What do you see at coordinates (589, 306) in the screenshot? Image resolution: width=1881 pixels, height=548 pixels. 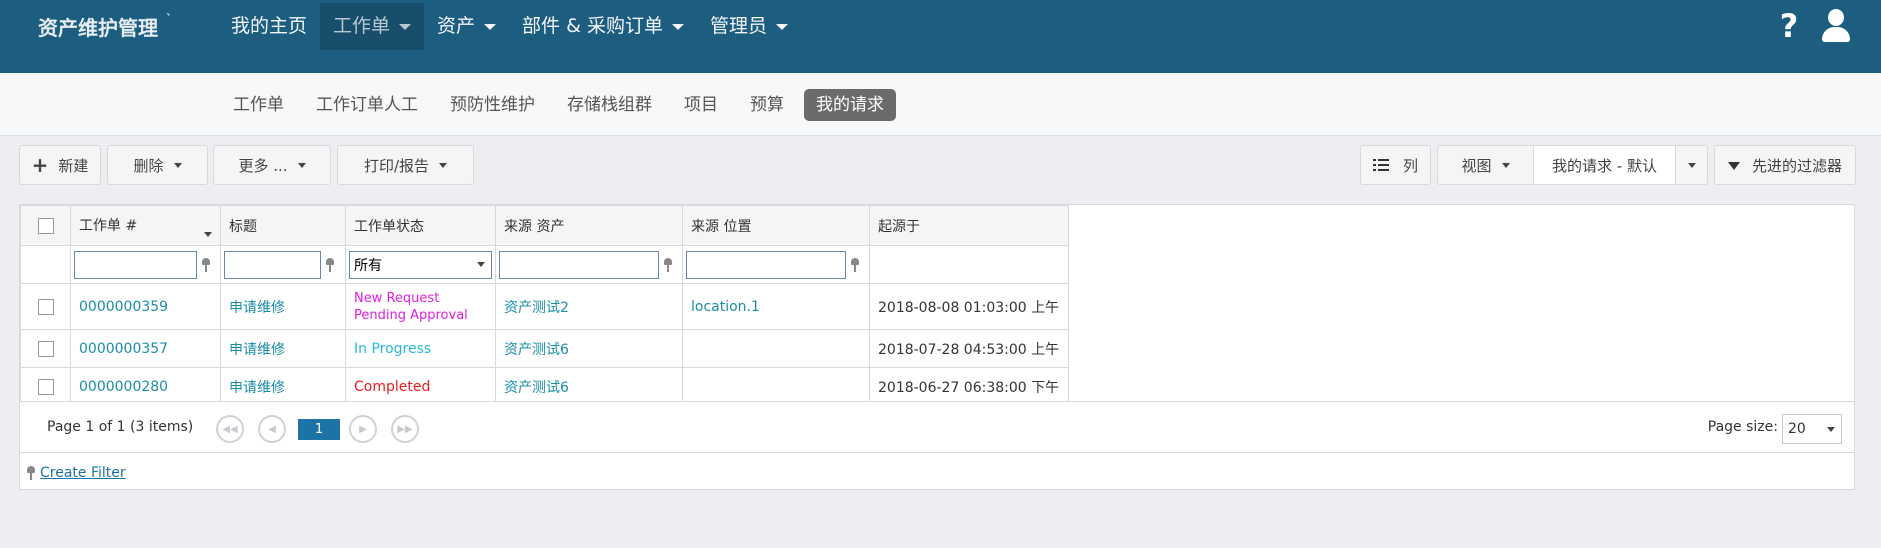 I see `source-asset-cell: 资产测试2` at bounding box center [589, 306].